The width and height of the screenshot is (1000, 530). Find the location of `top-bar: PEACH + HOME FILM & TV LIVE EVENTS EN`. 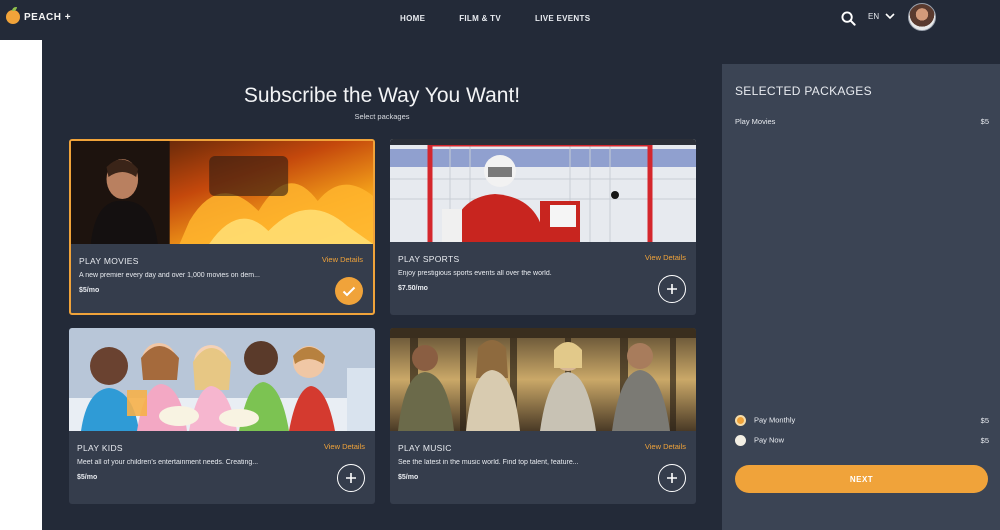

top-bar: PEACH + HOME FILM & TV LIVE EVENTS EN is located at coordinates (500, 20).